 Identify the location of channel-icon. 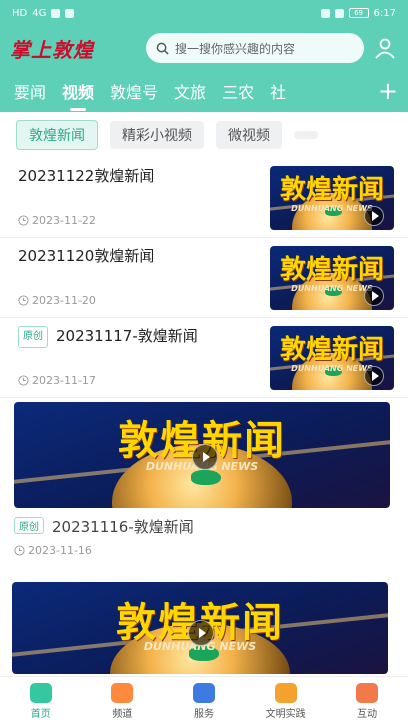
(122, 693).